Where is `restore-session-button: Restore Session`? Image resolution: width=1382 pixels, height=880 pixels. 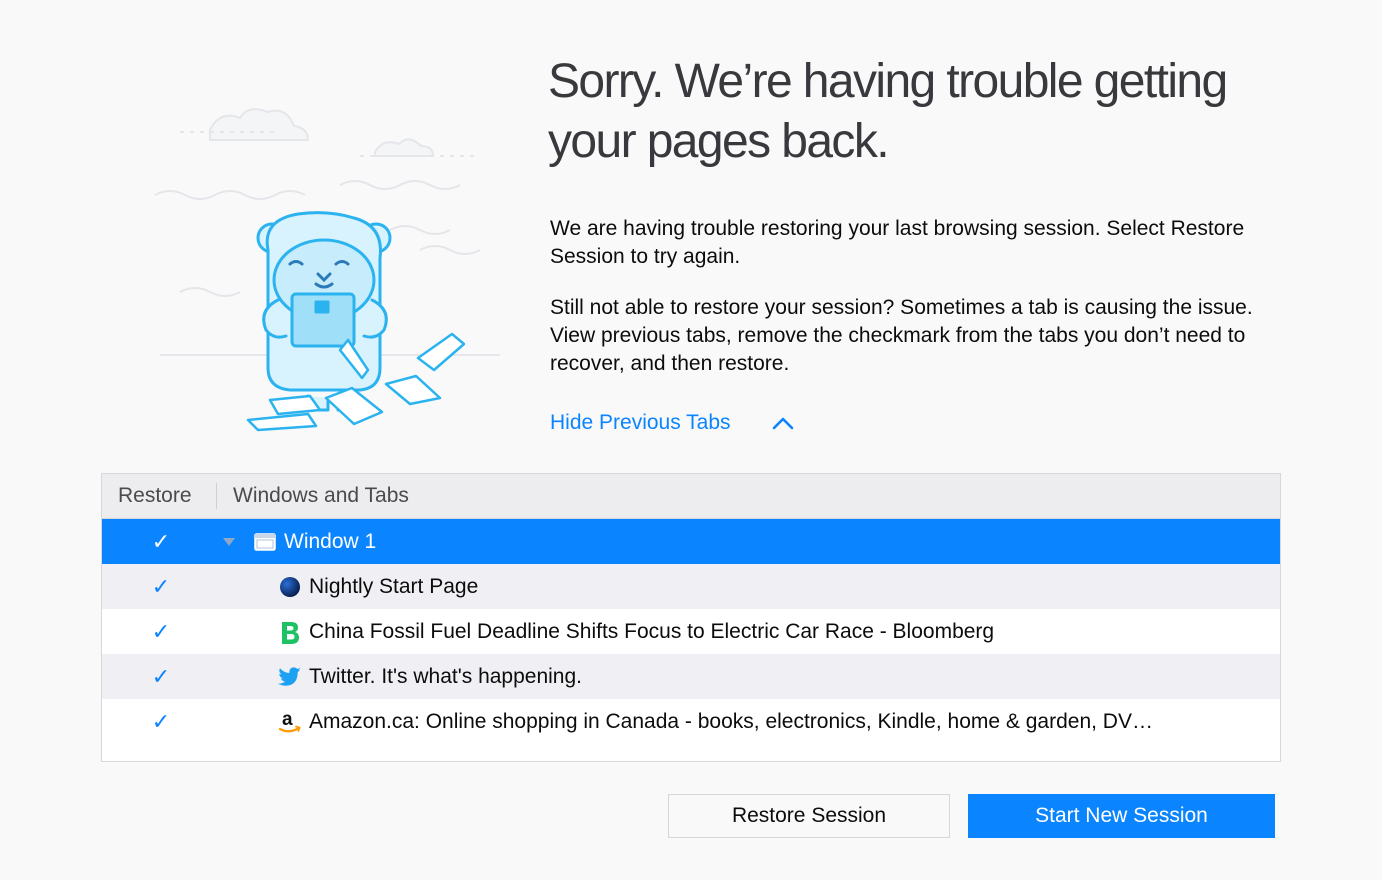 restore-session-button: Restore Session is located at coordinates (809, 816).